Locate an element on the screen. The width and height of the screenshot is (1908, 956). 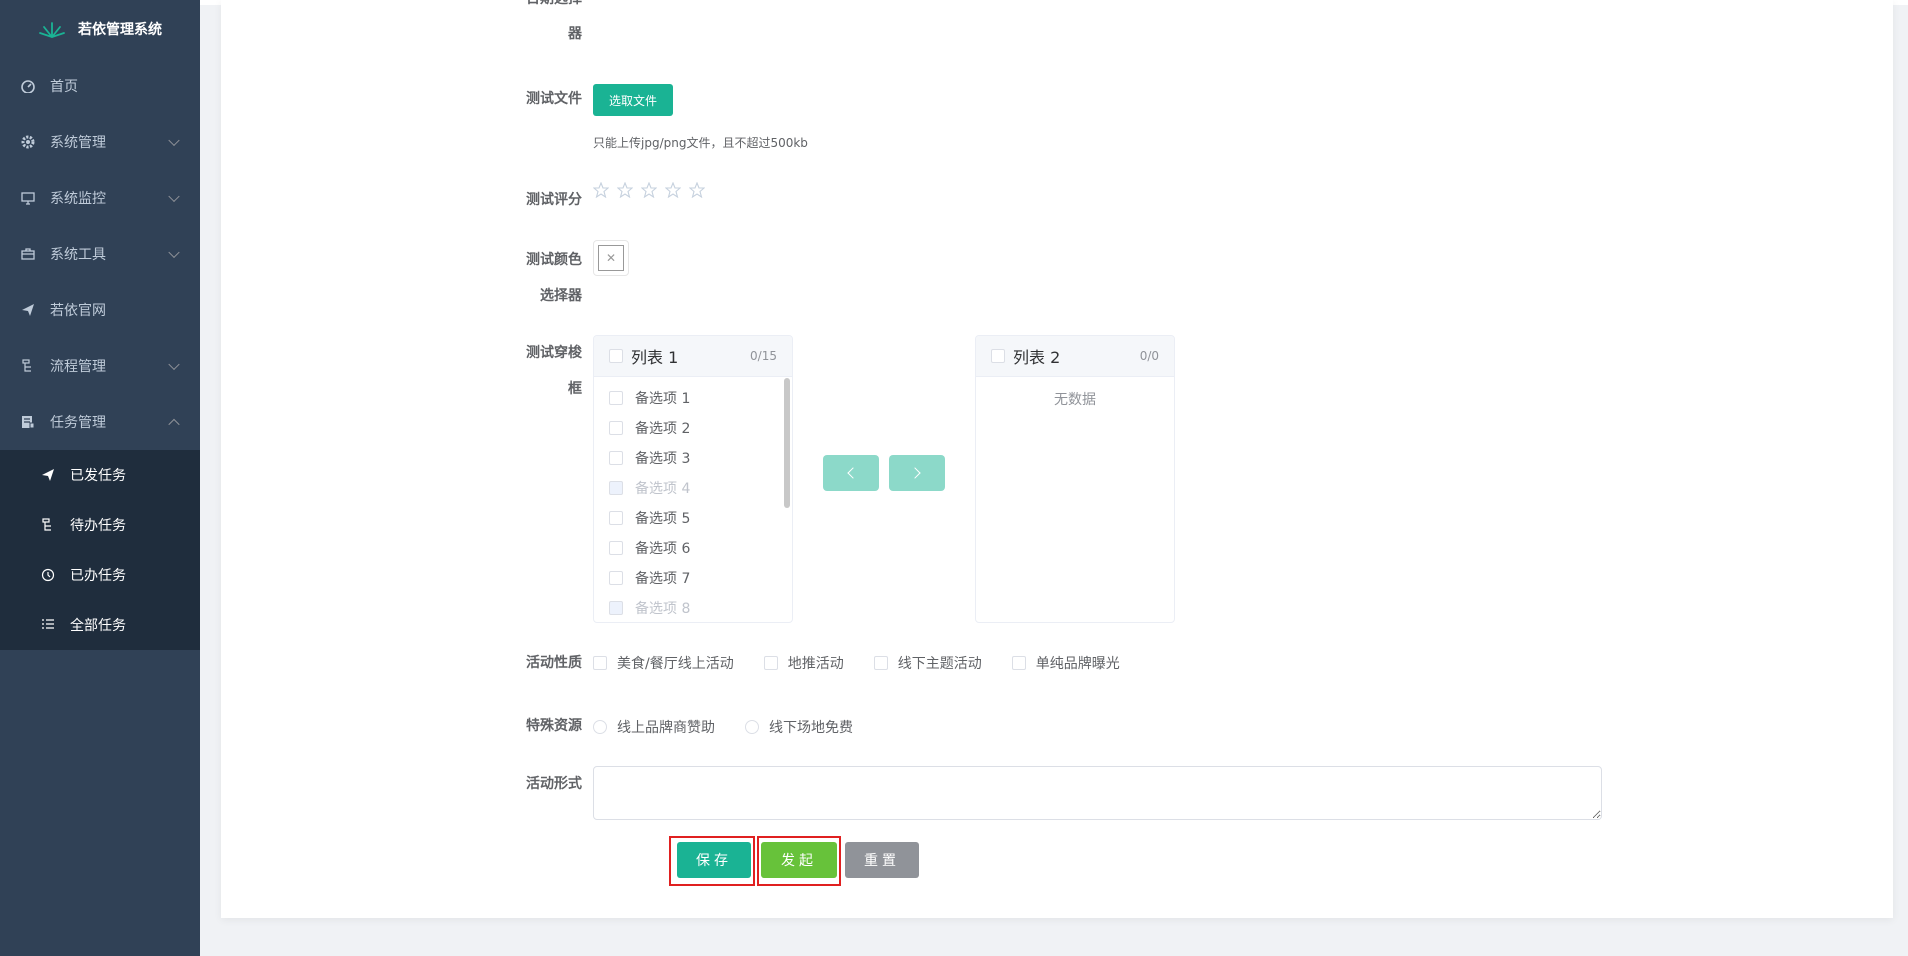
resource-option: 线上品牌商赞助 is located at coordinates (654, 727).